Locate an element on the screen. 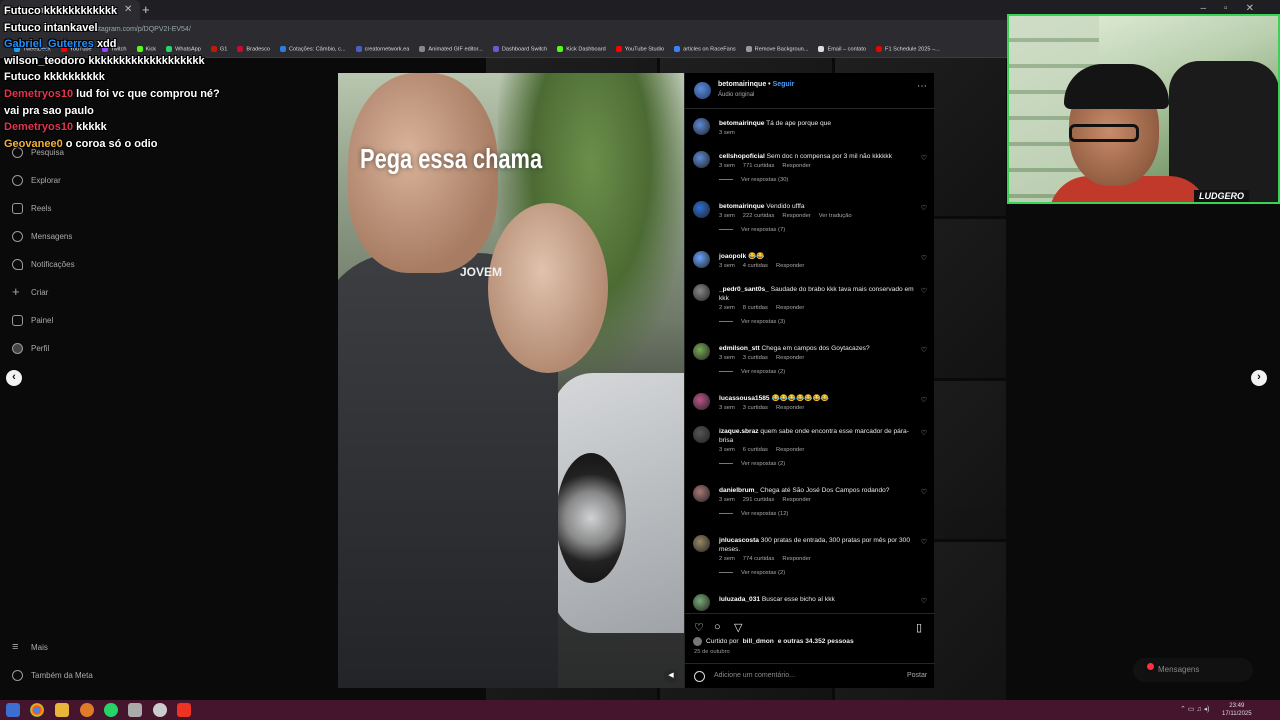  chrome-icon is located at coordinates (37, 710).